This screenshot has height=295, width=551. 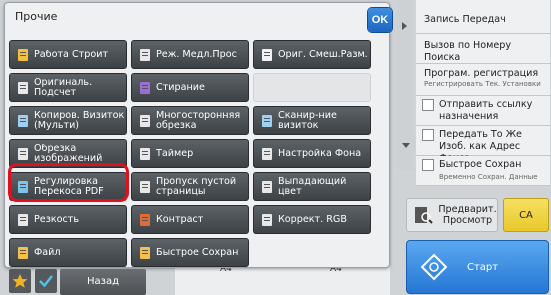 What do you see at coordinates (434, 267) in the screenshot?
I see `start-diamond-icon` at bounding box center [434, 267].